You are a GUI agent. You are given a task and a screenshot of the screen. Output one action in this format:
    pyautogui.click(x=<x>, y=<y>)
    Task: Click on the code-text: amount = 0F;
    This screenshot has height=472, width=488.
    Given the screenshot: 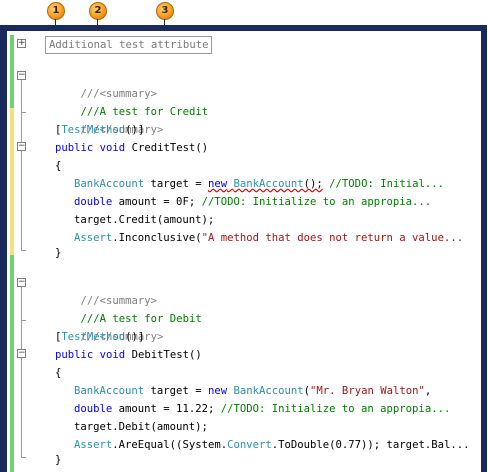 What is the action you would take?
    pyautogui.click(x=157, y=202)
    